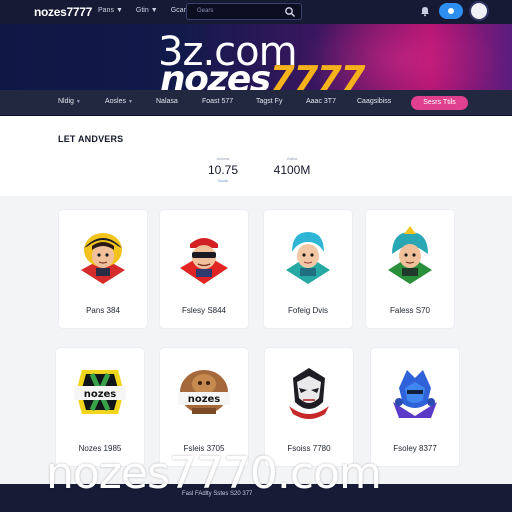 Image resolution: width=512 pixels, height=512 pixels. What do you see at coordinates (415, 394) in the screenshot?
I see `blue-armor-hero-icon` at bounding box center [415, 394].